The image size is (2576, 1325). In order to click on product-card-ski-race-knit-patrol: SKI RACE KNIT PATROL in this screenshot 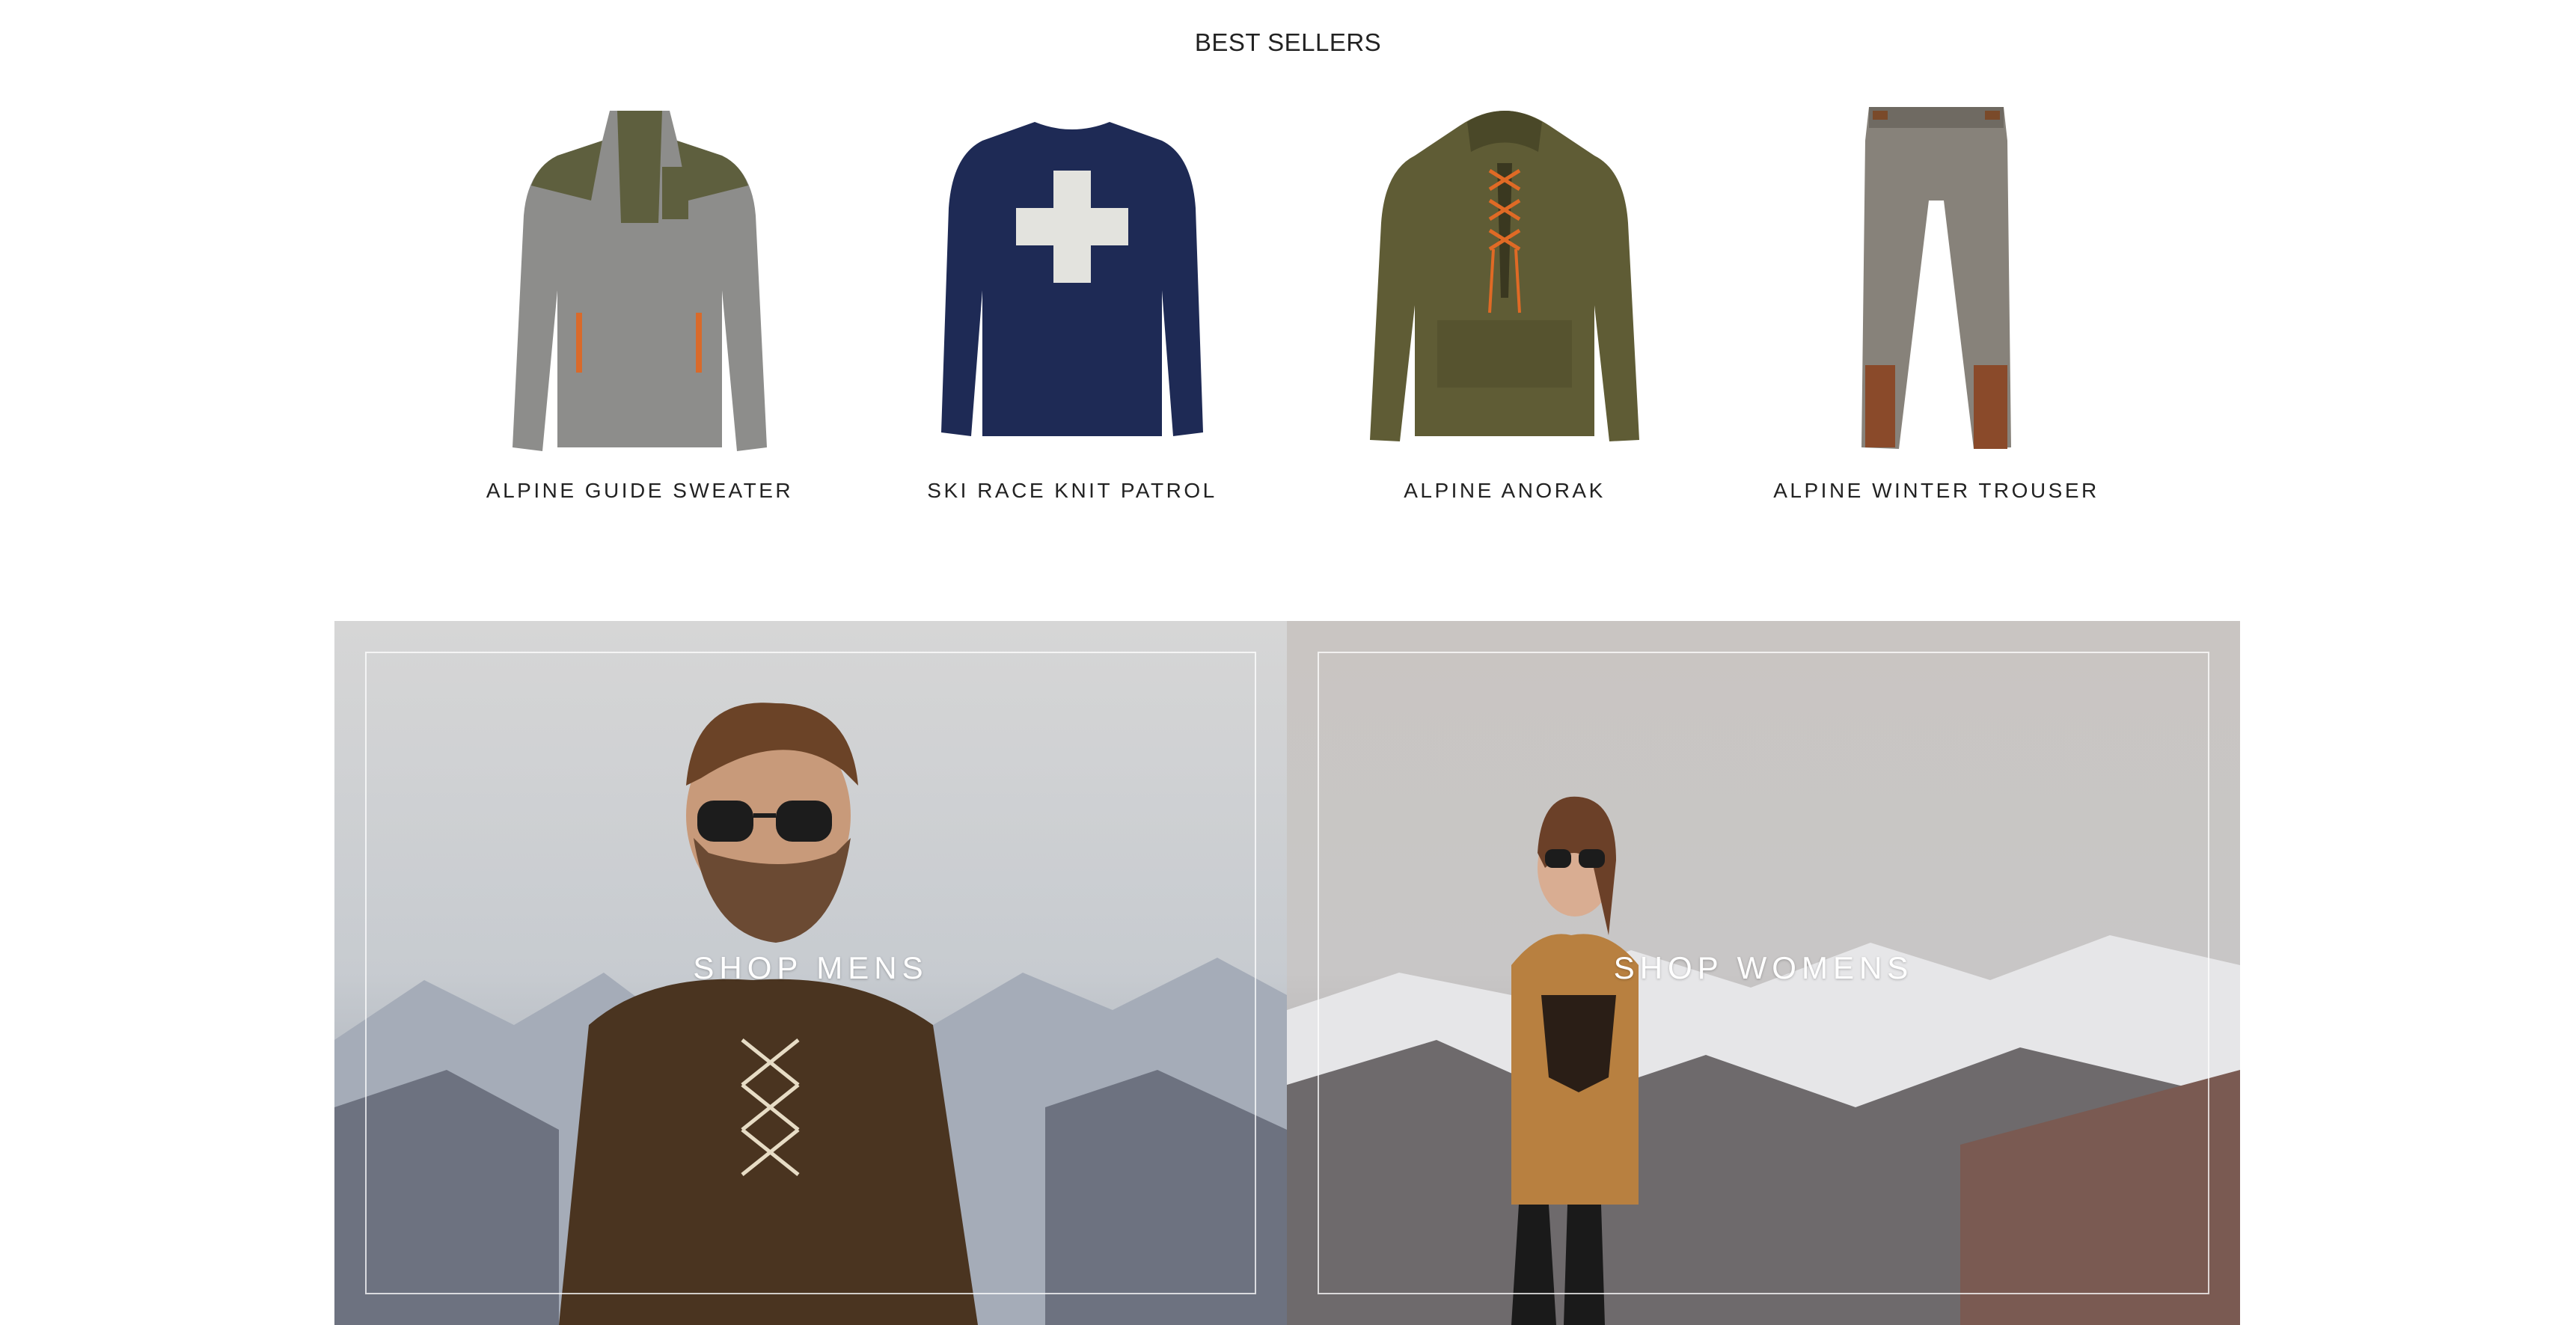, I will do `click(1072, 305)`.